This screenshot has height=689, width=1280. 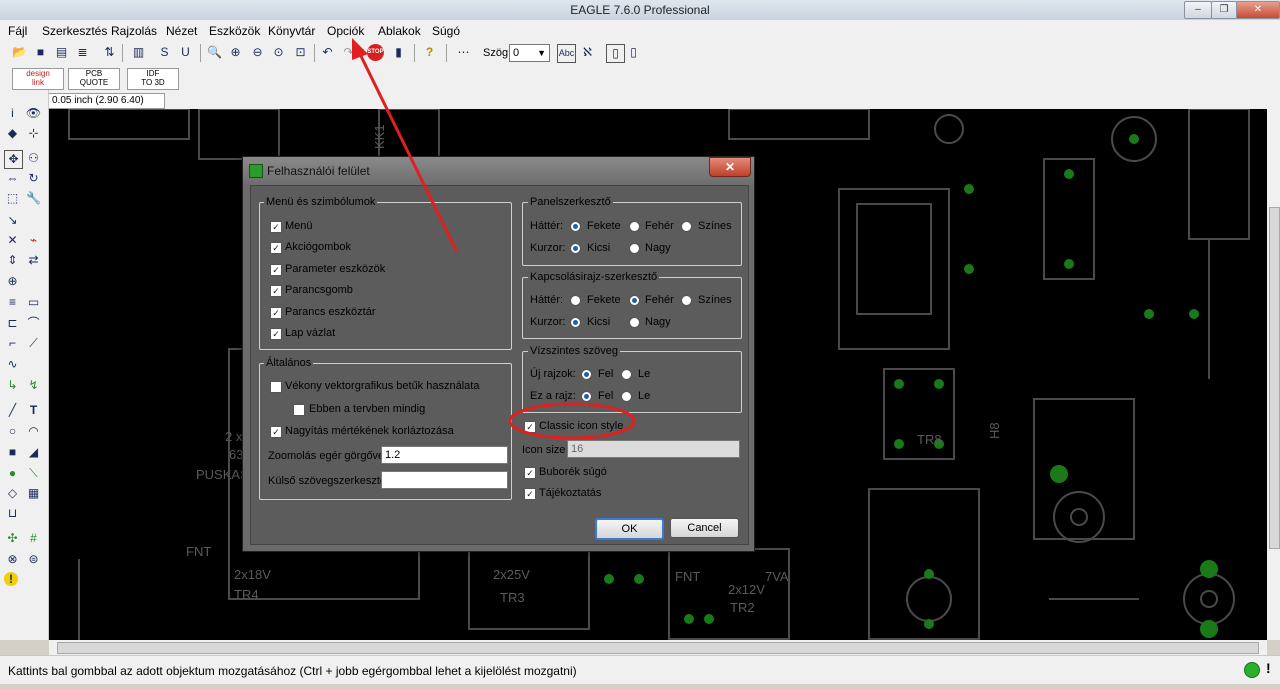 What do you see at coordinates (276, 432) in the screenshot?
I see `limit-zoom-checkbox: ✓` at bounding box center [276, 432].